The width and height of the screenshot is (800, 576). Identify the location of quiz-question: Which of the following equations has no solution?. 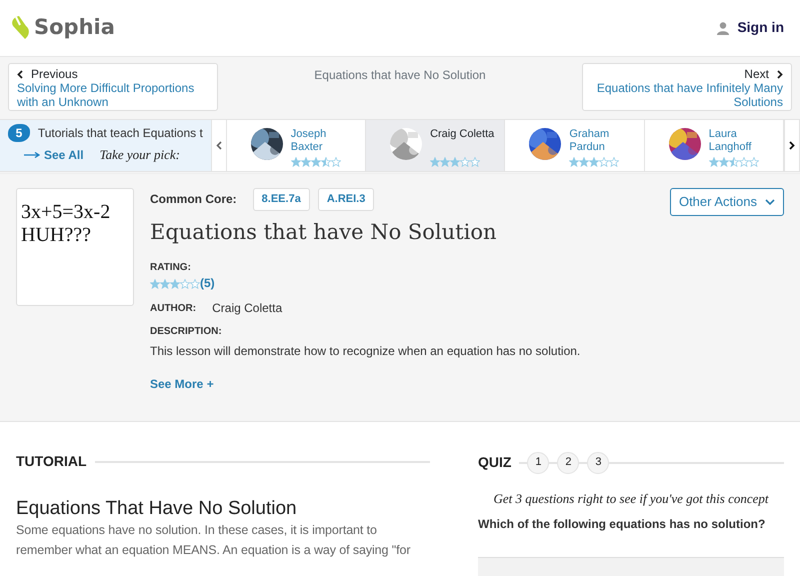
(622, 524).